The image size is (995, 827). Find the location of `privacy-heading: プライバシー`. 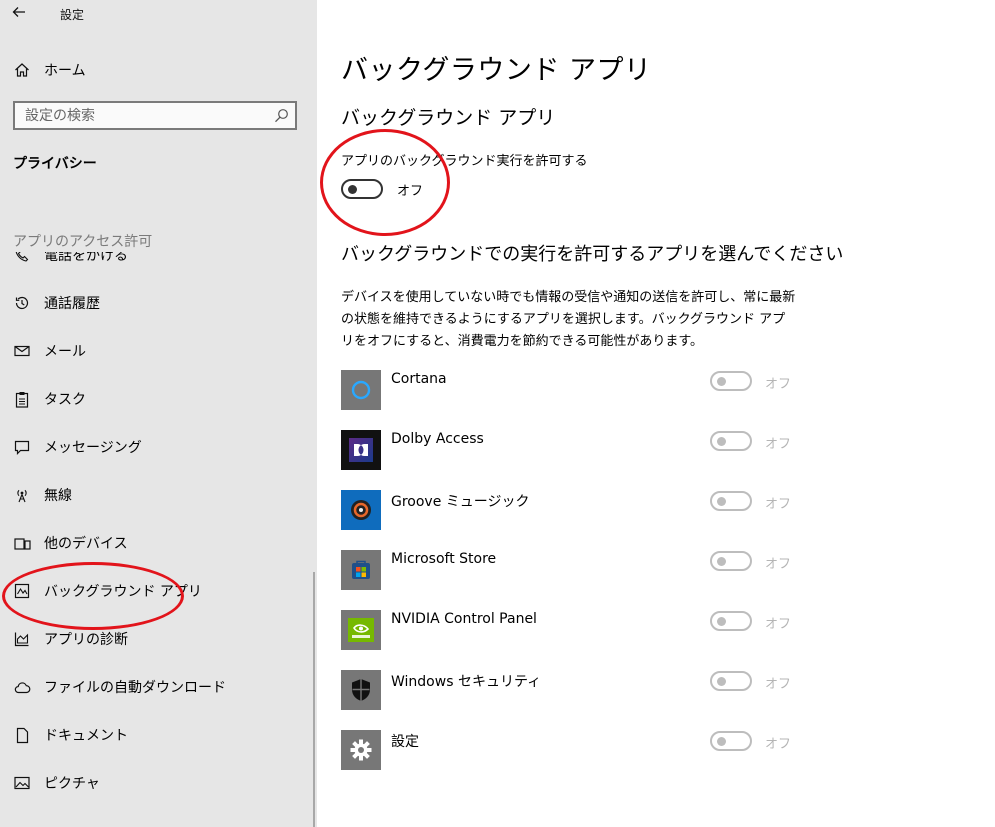

privacy-heading: プライバシー is located at coordinates (55, 164).